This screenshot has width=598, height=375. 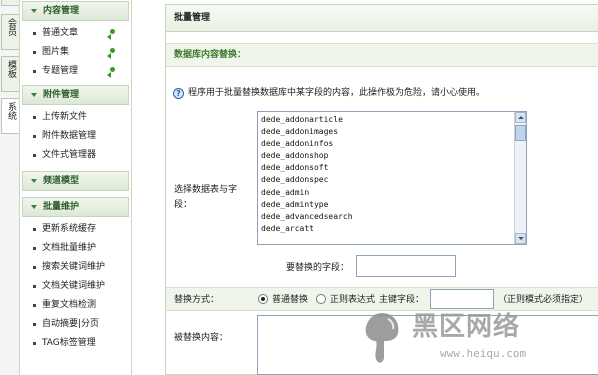 What do you see at coordinates (483, 353) in the screenshot?
I see `watermark-url: www.heiqu.com` at bounding box center [483, 353].